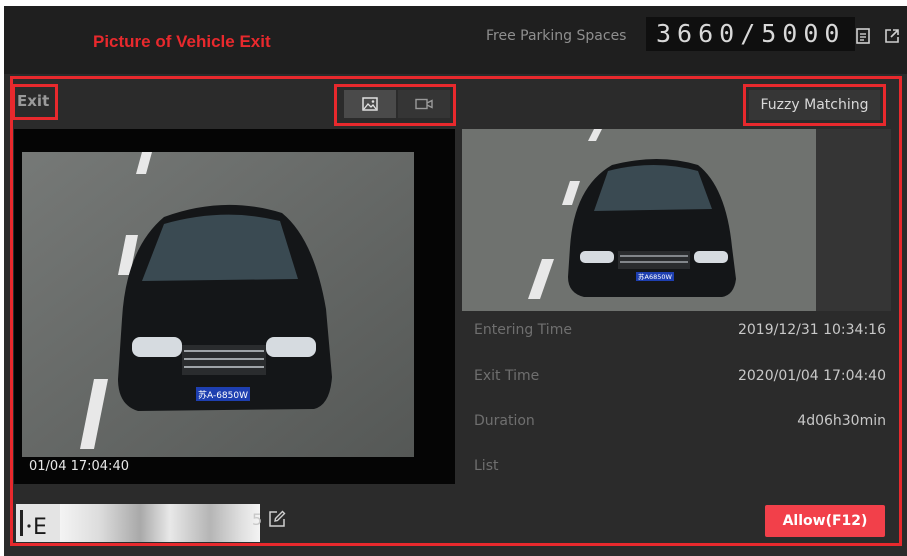 Image resolution: width=907 pixels, height=556 pixels. What do you see at coordinates (556, 36) in the screenshot?
I see `free-parking-label: Free Parking Spaces` at bounding box center [556, 36].